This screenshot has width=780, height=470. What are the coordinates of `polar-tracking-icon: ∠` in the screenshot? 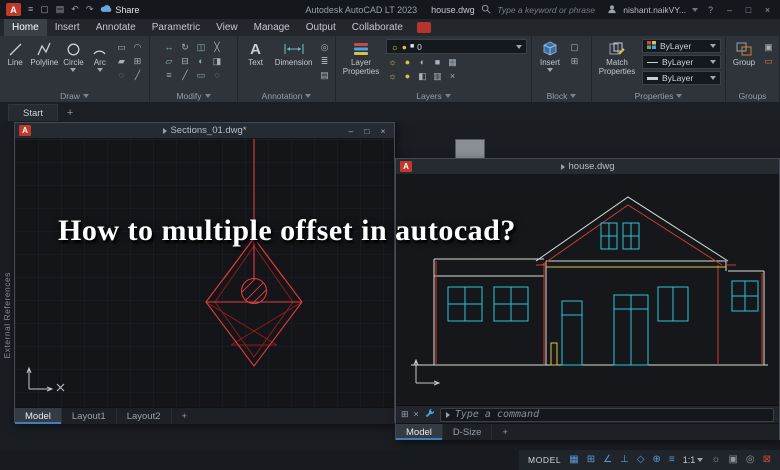 It's located at (607, 460).